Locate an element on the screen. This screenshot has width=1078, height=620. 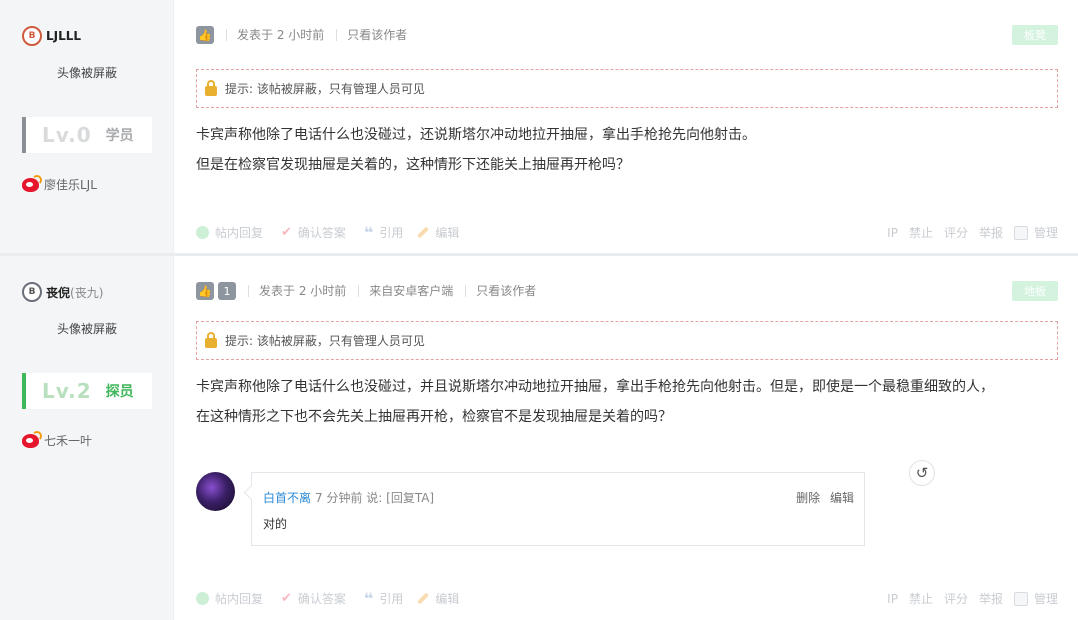
author-info: B 丧倪(丧九) is located at coordinates (62, 292).